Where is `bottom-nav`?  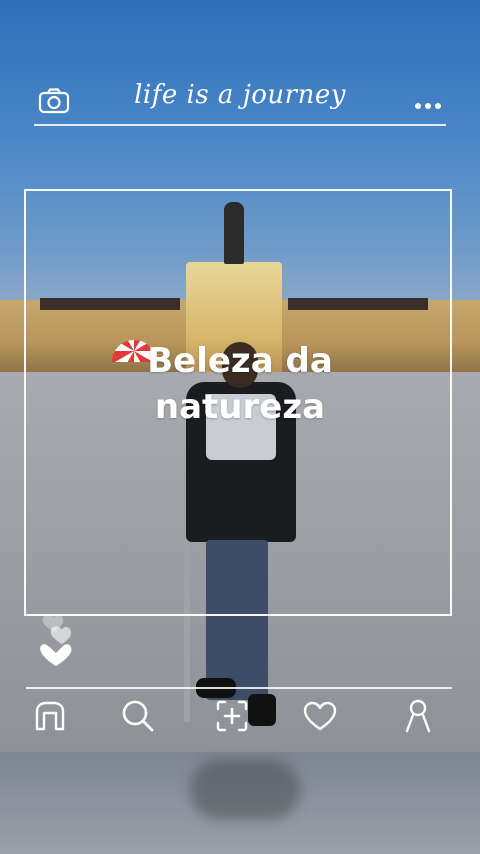
bottom-nav is located at coordinates (240, 719).